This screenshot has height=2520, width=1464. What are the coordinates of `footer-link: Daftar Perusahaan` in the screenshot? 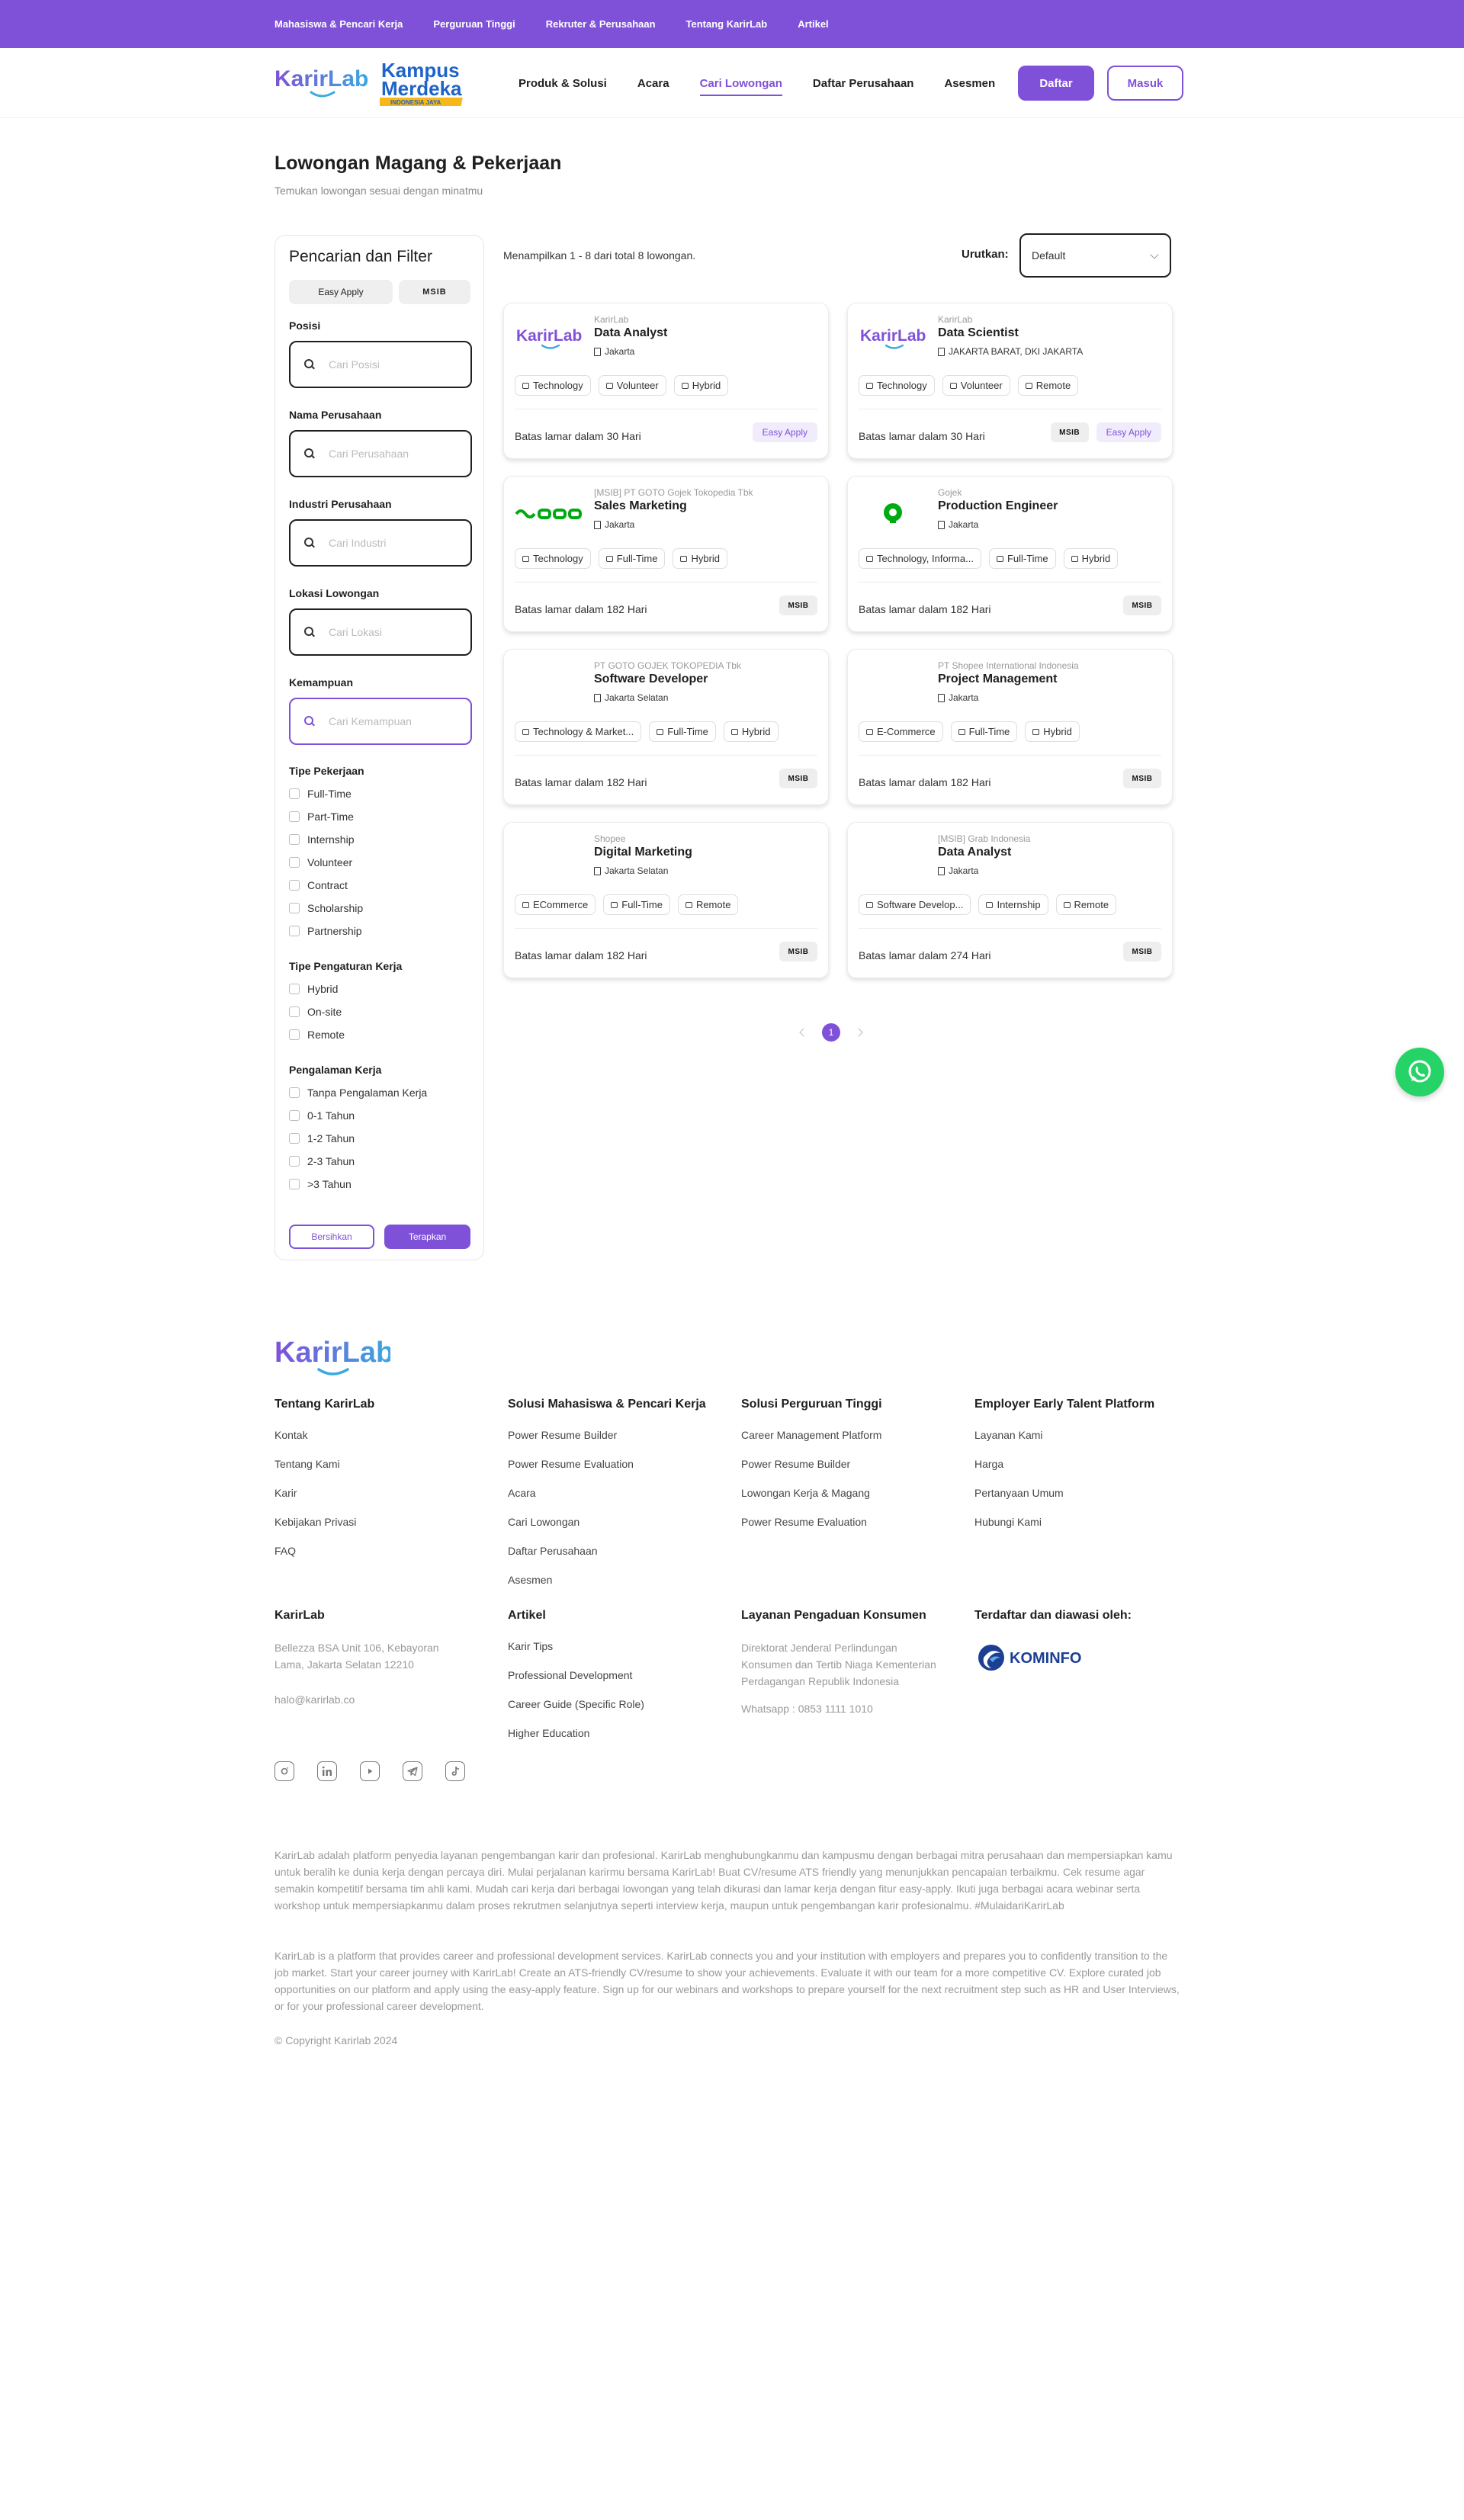 It's located at (618, 1558).